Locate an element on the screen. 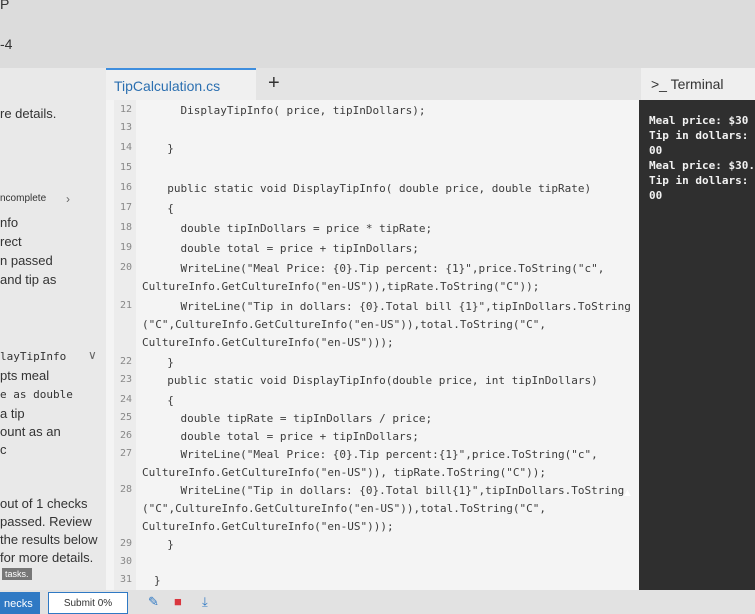 The width and height of the screenshot is (755, 614). line-number: 31 is located at coordinates (125, 579).